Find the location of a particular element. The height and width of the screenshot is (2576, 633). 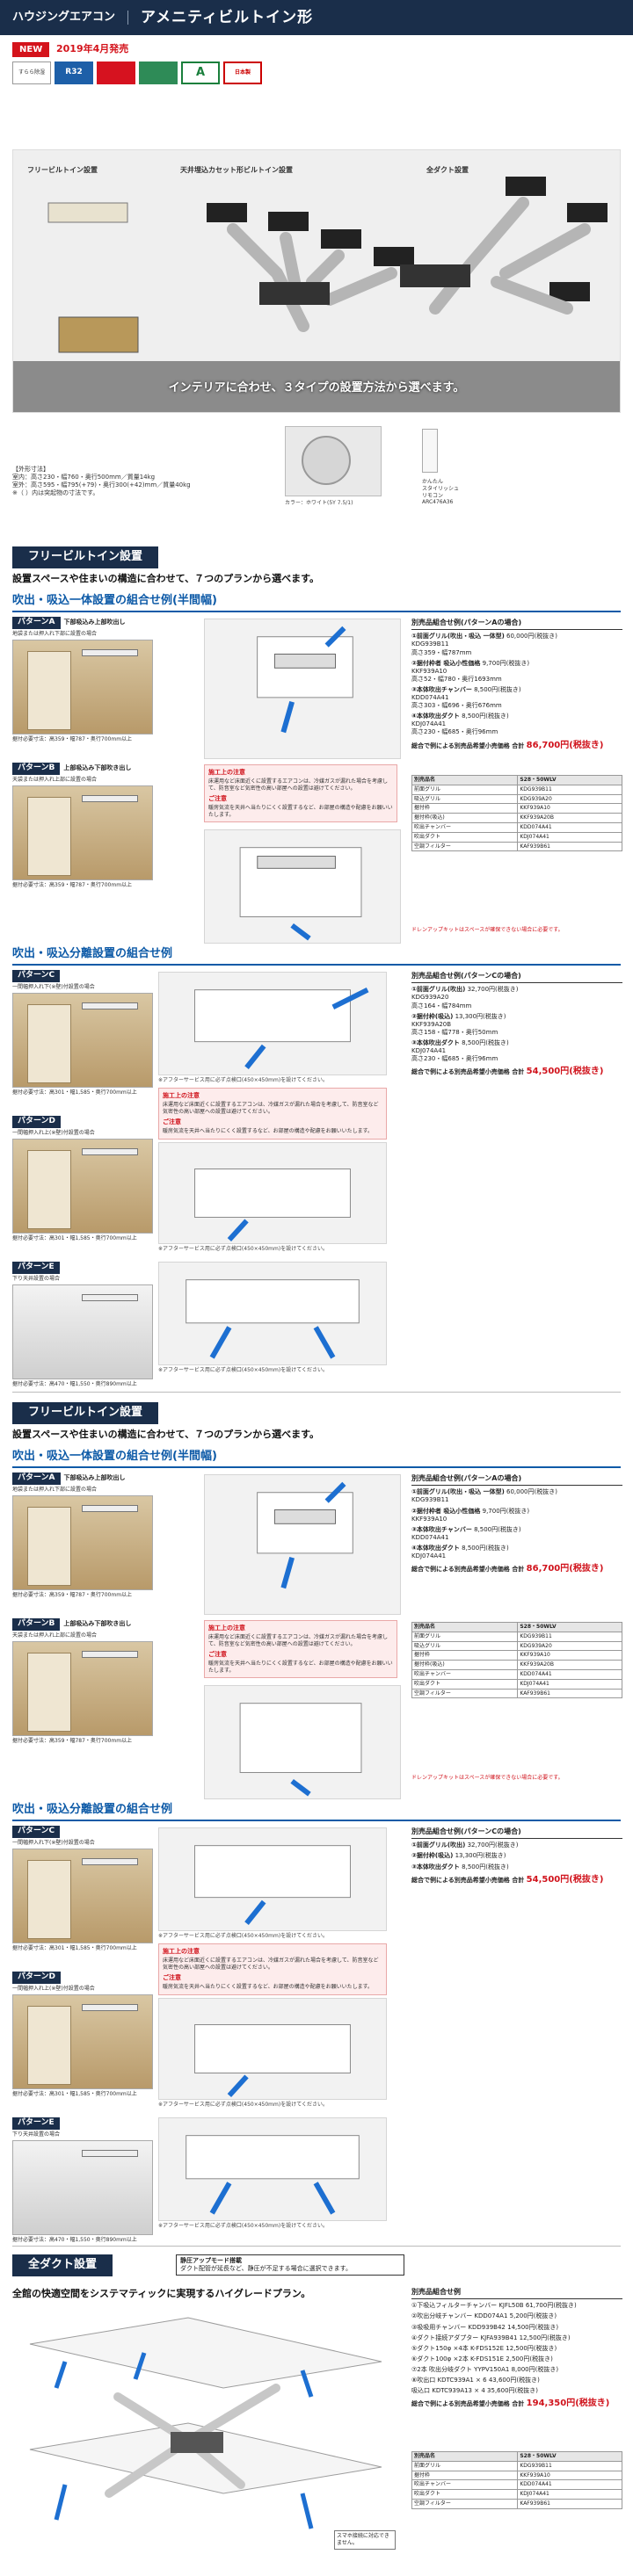

combo-item: ③本体吹出ダクト 8,500円(税抜き) is located at coordinates (516, 1867).